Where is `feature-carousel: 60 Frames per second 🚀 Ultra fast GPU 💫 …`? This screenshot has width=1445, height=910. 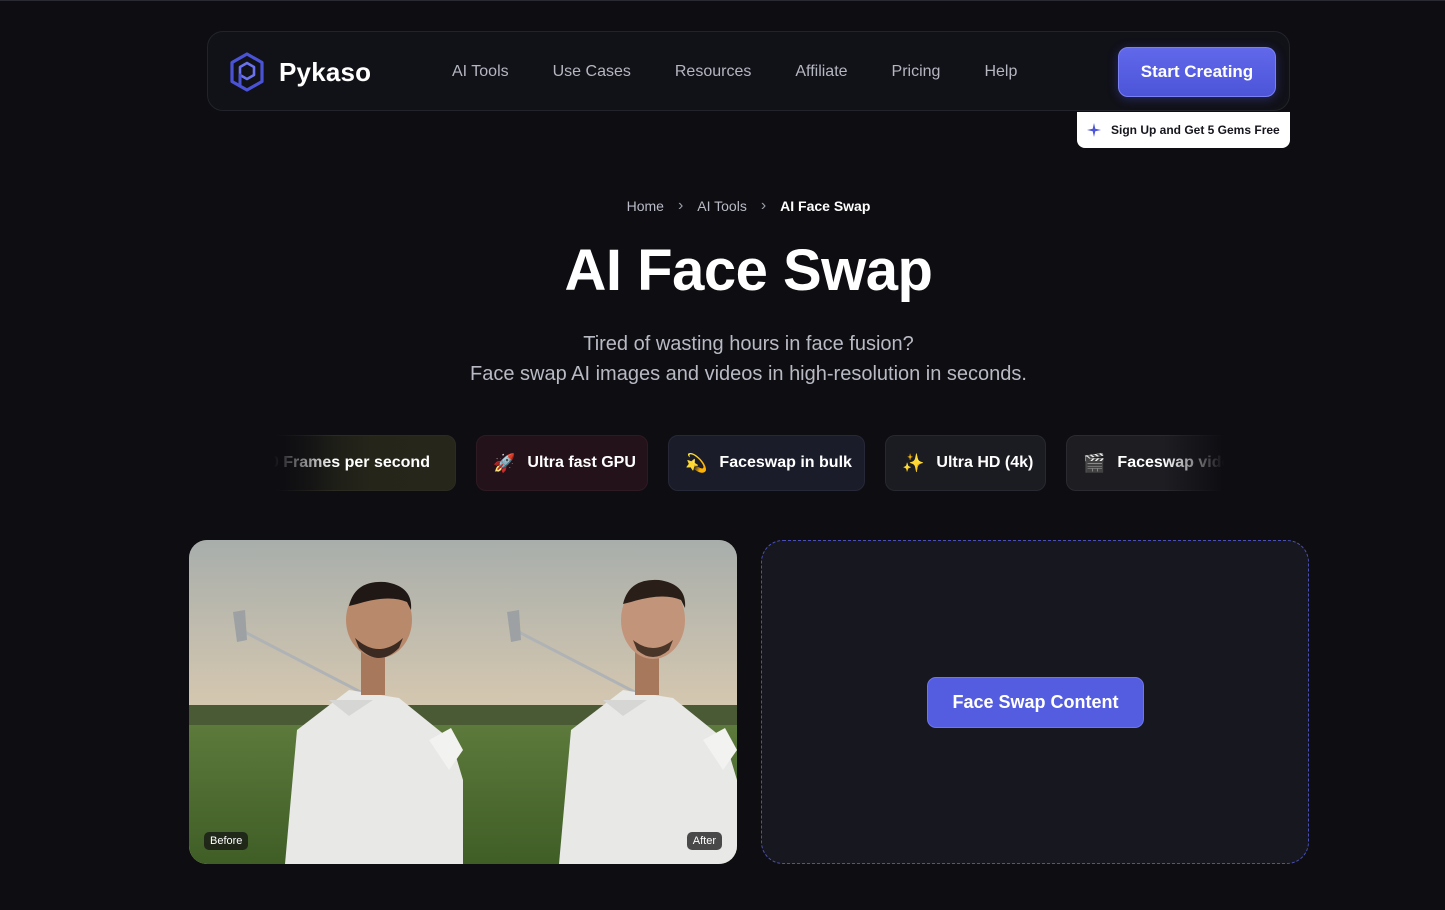
feature-carousel: 60 Frames per second 🚀 Ultra fast GPU 💫 … is located at coordinates (749, 464).